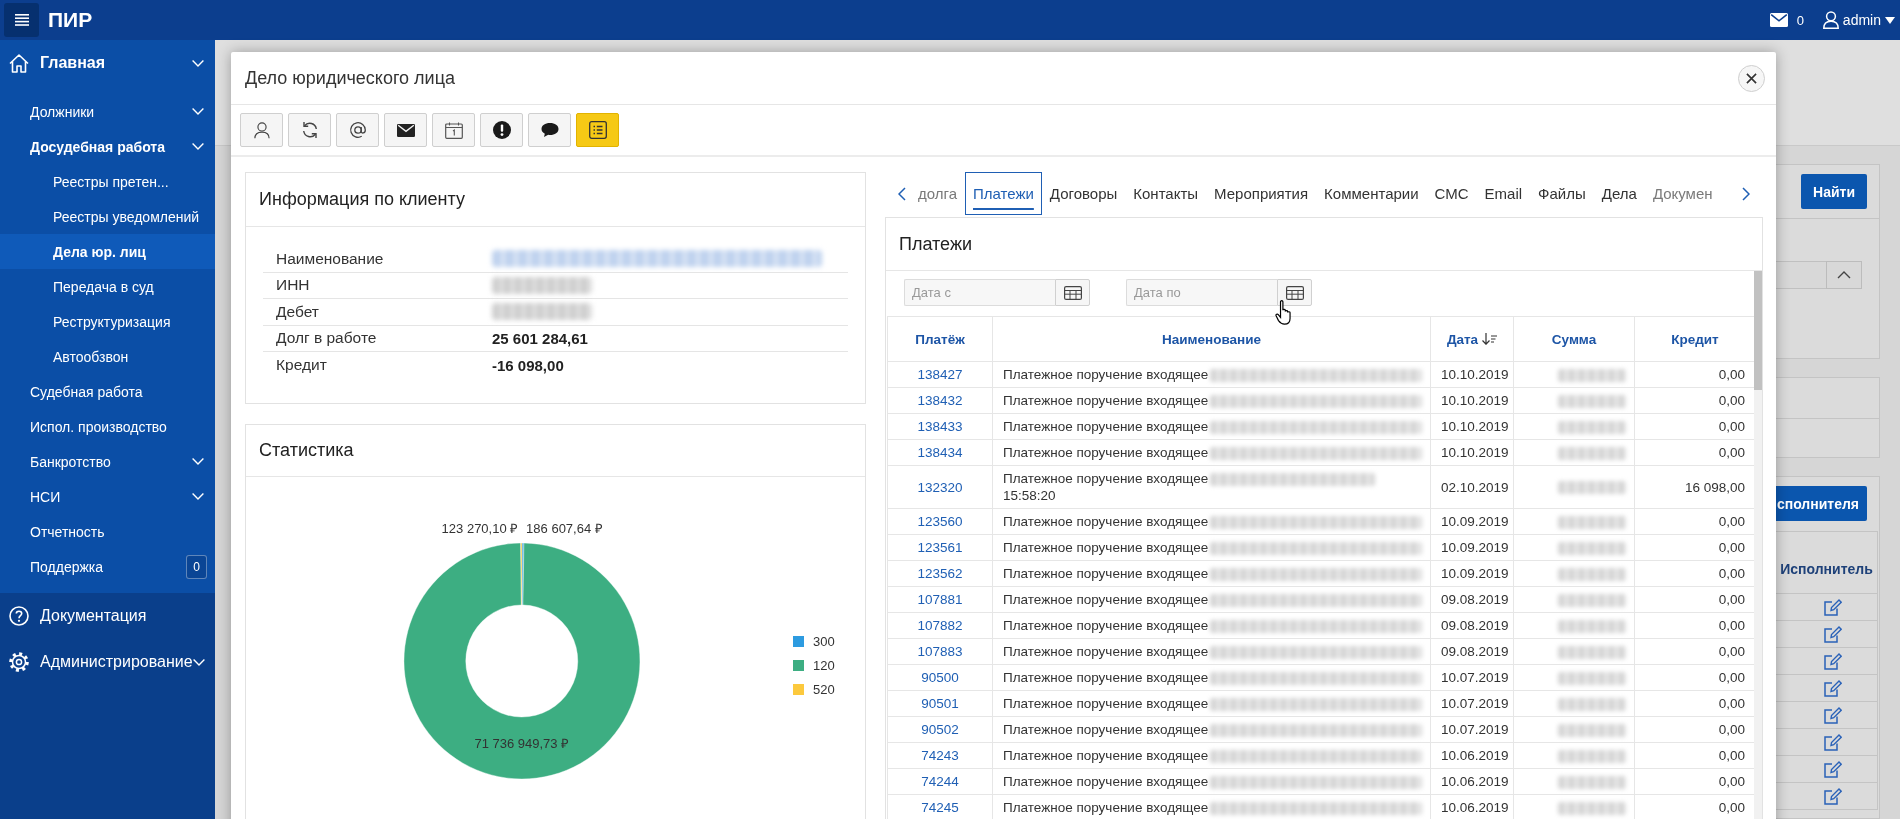 This screenshot has height=819, width=1900. What do you see at coordinates (350, 78) in the screenshot?
I see `dialog-title: Дело юридического лица` at bounding box center [350, 78].